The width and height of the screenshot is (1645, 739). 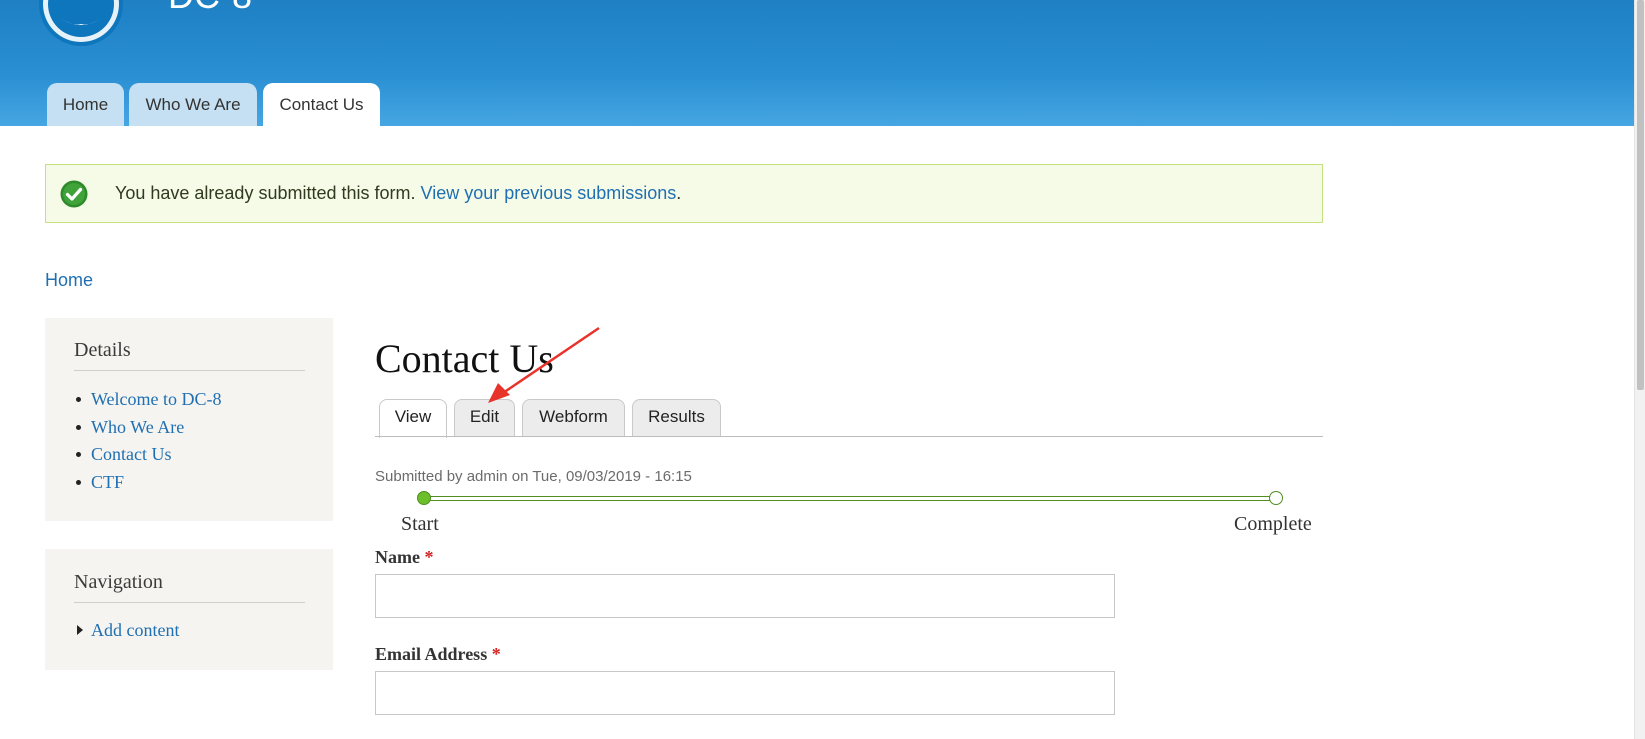 I want to click on vertical-scrollbar, so click(x=1639, y=369).